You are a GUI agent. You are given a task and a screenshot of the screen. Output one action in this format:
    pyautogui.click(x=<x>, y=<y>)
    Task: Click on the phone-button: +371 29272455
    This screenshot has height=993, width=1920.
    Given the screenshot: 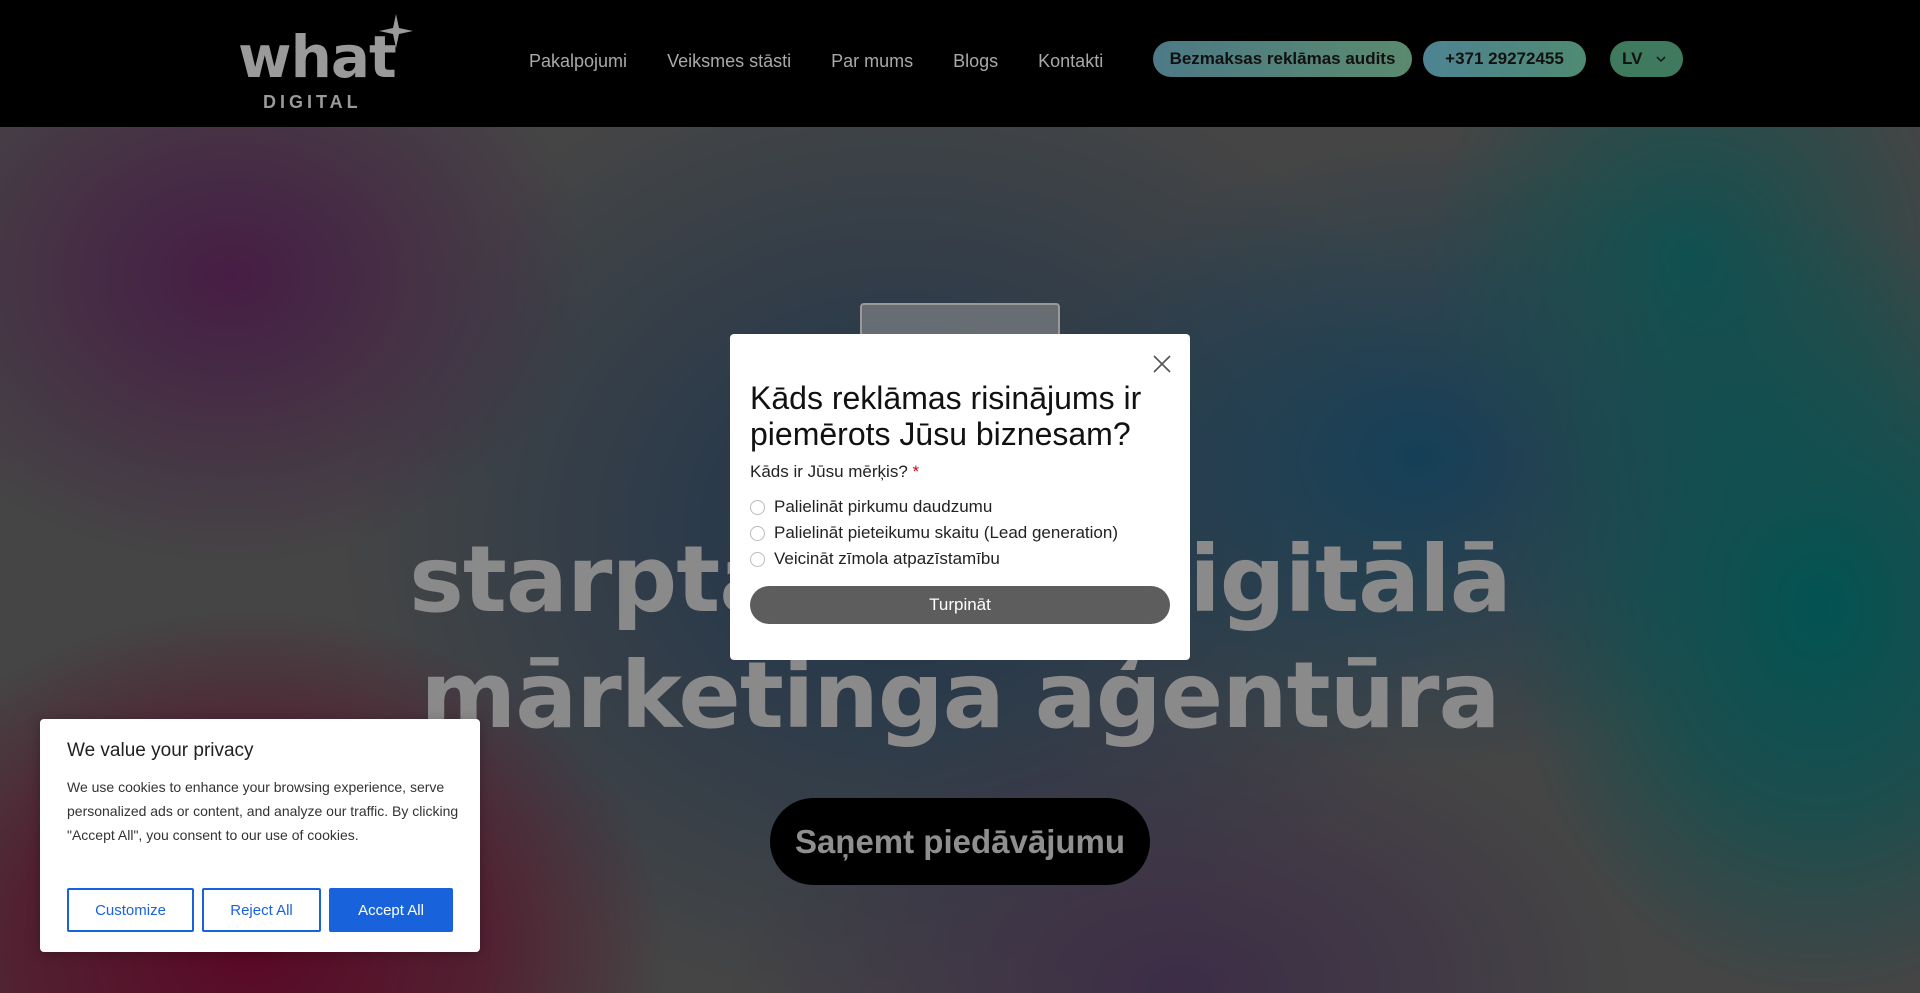 What is the action you would take?
    pyautogui.click(x=1504, y=59)
    